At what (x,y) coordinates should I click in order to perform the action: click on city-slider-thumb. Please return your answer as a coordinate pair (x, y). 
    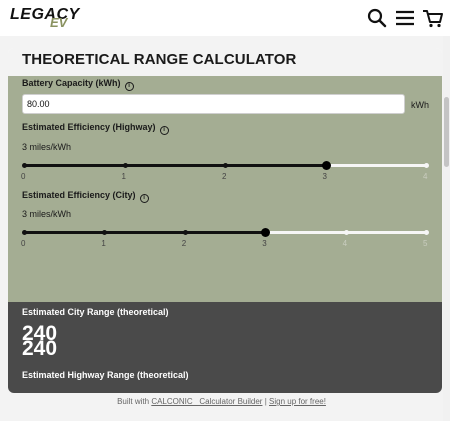
    Looking at the image, I should click on (266, 232).